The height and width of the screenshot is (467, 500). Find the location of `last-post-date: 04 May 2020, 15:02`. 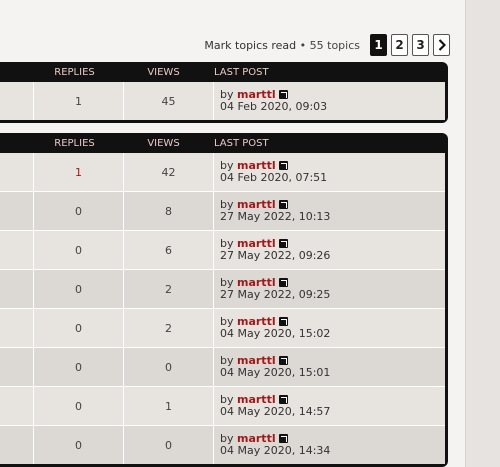

last-post-date: 04 May 2020, 15:02 is located at coordinates (275, 333).